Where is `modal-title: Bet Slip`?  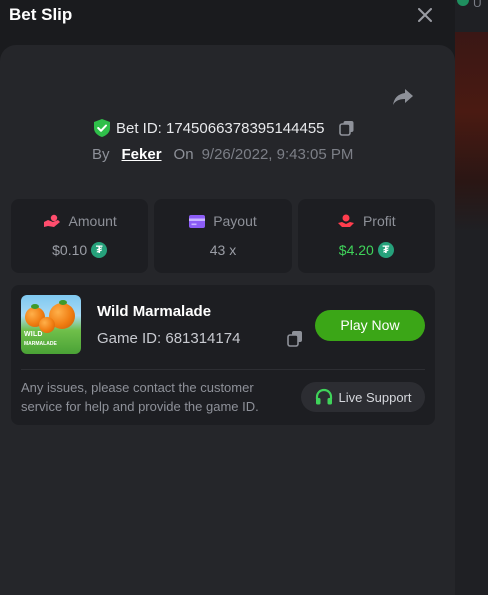 modal-title: Bet Slip is located at coordinates (41, 14).